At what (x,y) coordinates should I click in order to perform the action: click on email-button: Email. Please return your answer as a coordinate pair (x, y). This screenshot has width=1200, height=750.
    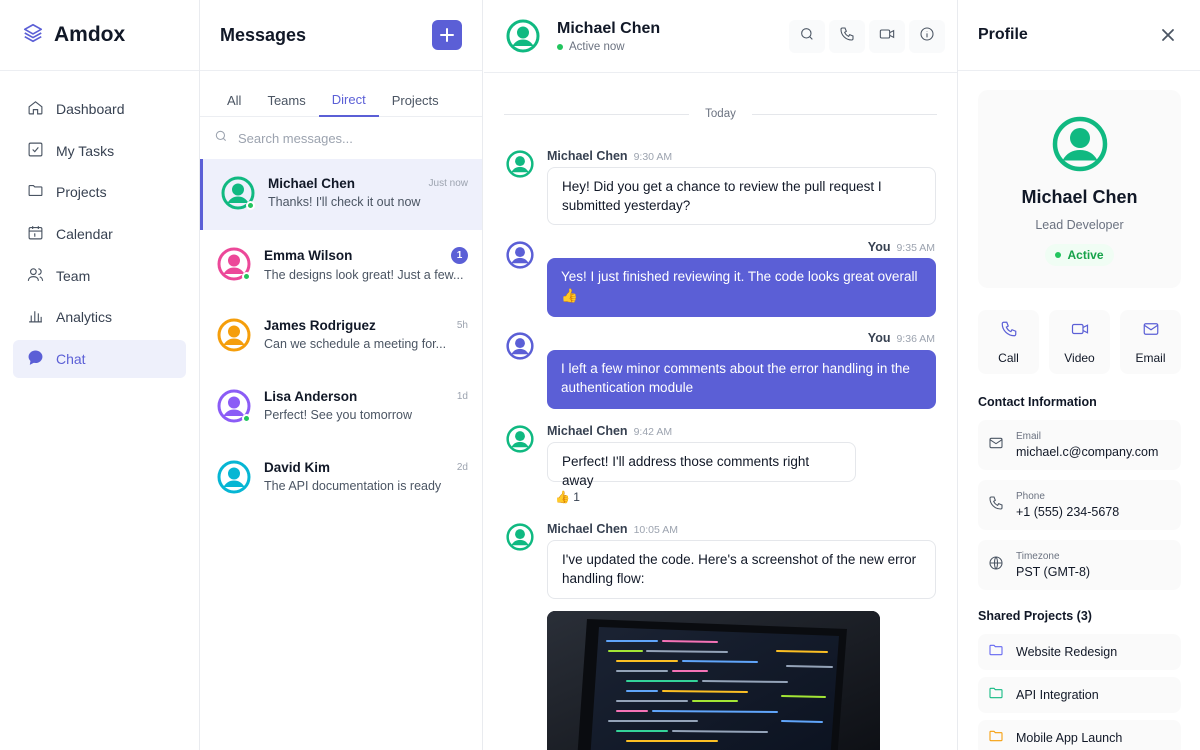
    Looking at the image, I should click on (1150, 342).